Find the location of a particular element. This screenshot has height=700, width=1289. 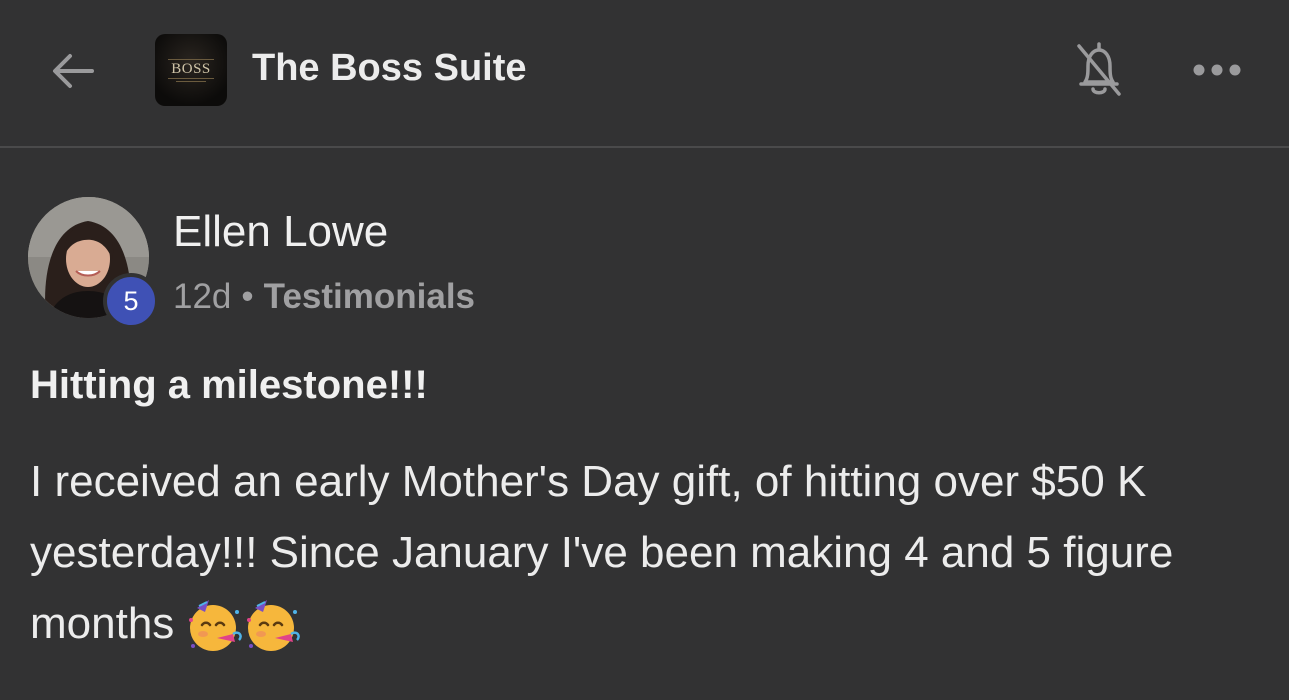

back-button is located at coordinates (73, 71).